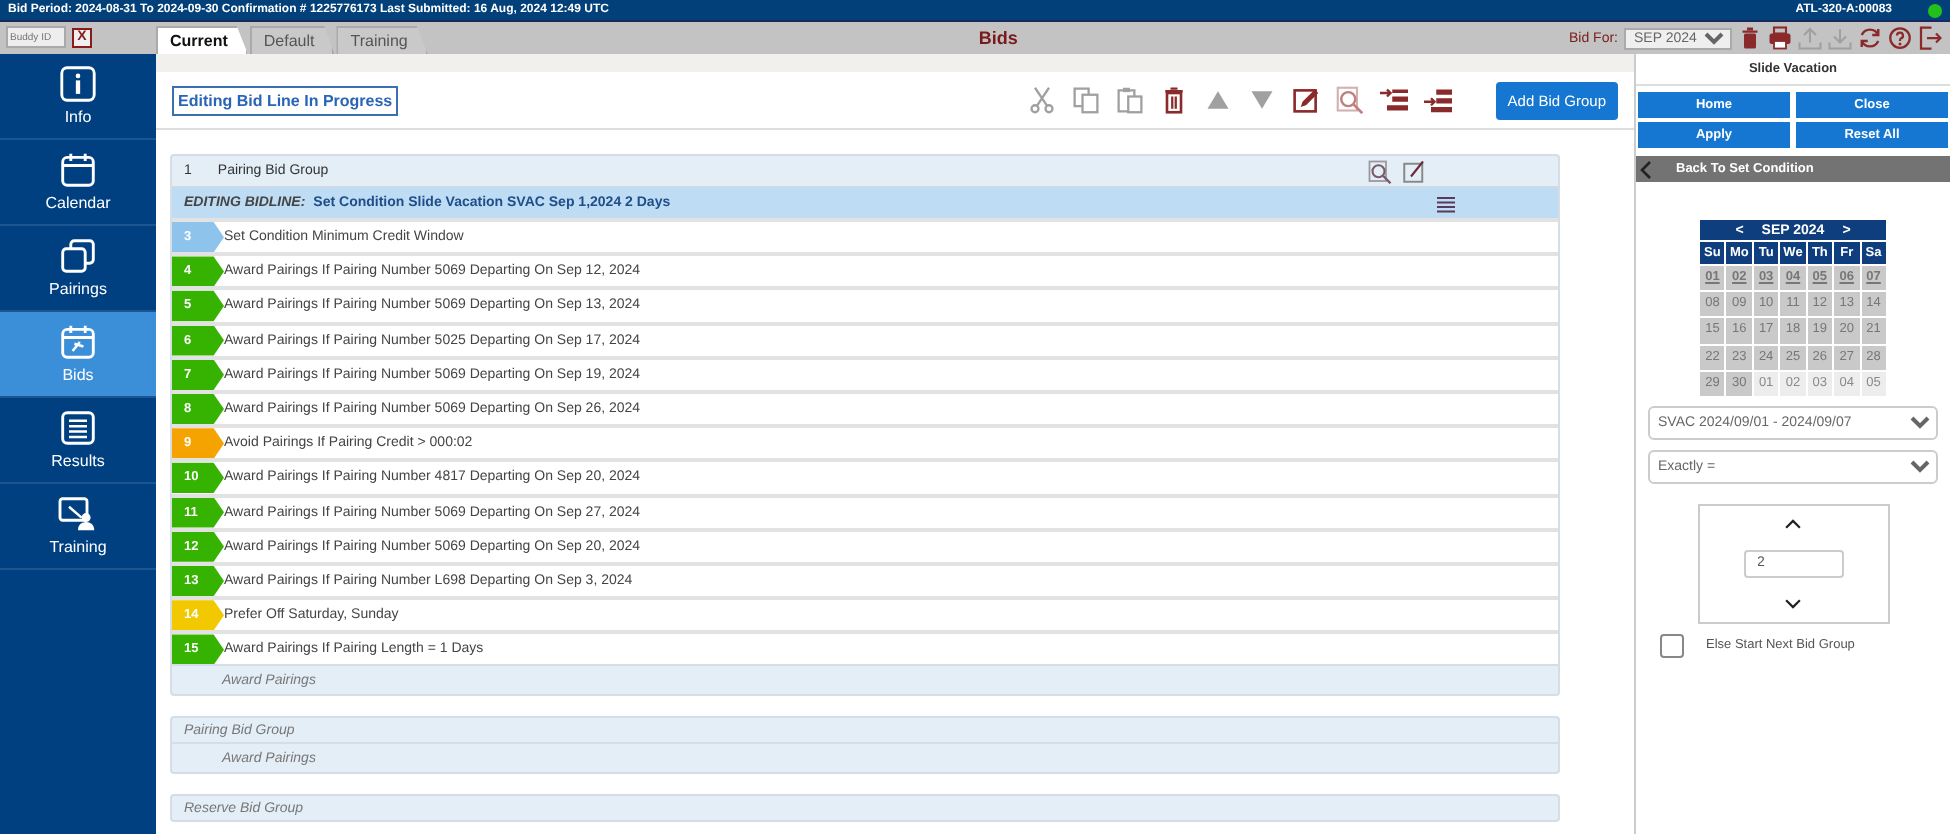 The width and height of the screenshot is (1950, 834). What do you see at coordinates (78, 84) in the screenshot?
I see `info-icon` at bounding box center [78, 84].